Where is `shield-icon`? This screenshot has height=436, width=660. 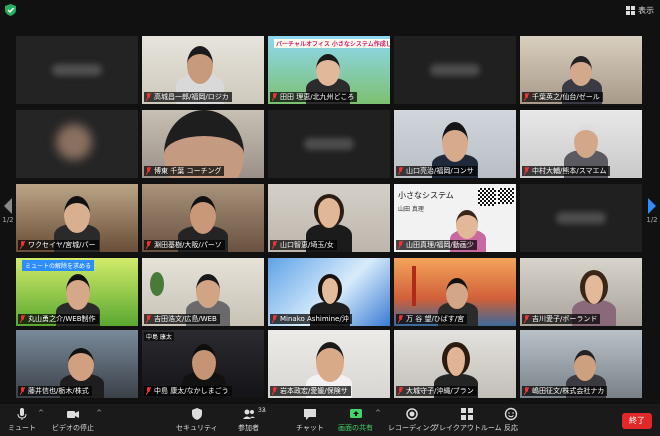
shield-icon is located at coordinates (196, 414).